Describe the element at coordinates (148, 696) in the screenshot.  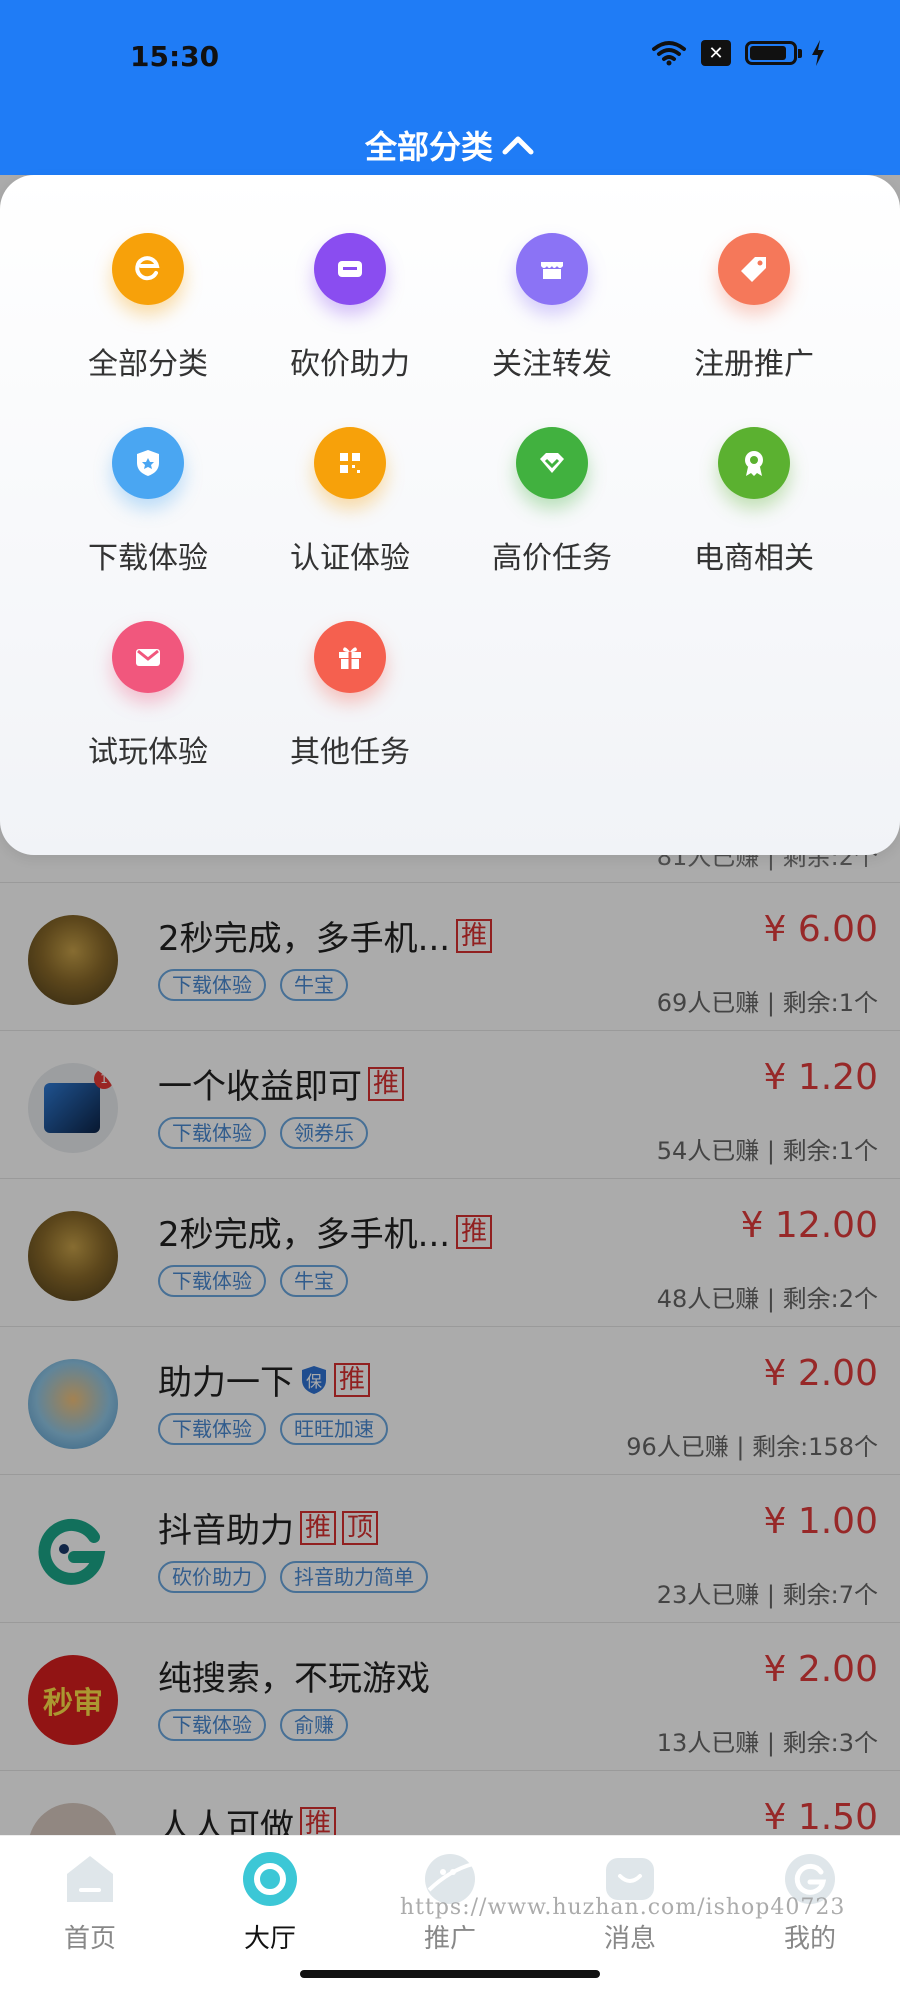
I see `category-trial: 试玩体验` at that location.